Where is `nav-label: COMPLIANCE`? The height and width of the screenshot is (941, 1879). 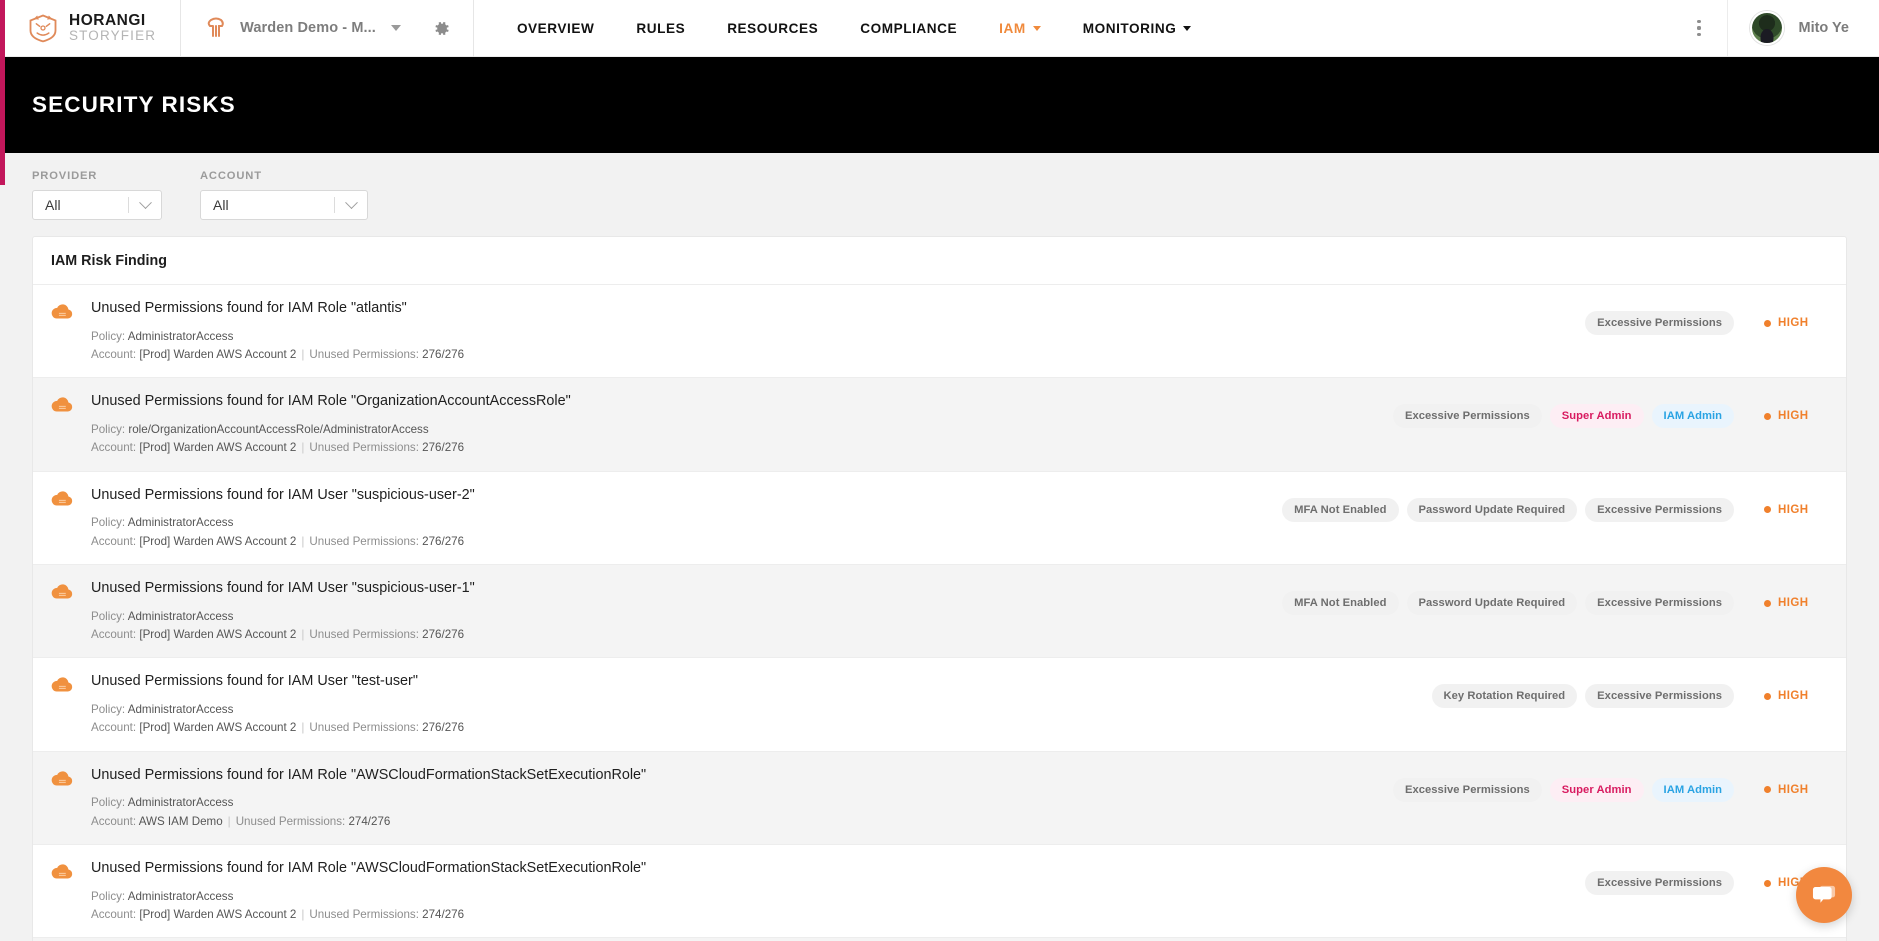 nav-label: COMPLIANCE is located at coordinates (909, 28).